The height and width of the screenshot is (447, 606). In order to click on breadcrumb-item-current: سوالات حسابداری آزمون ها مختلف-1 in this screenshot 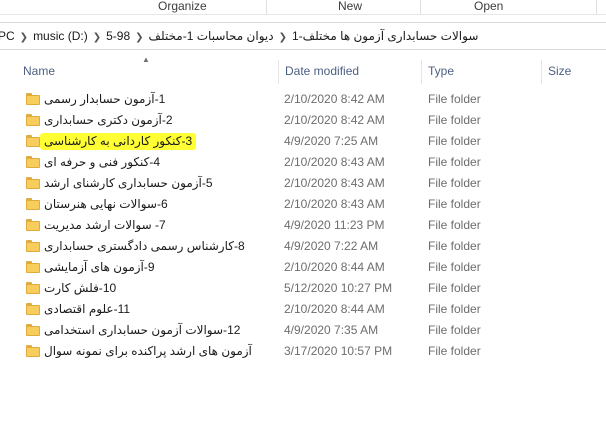, I will do `click(385, 36)`.